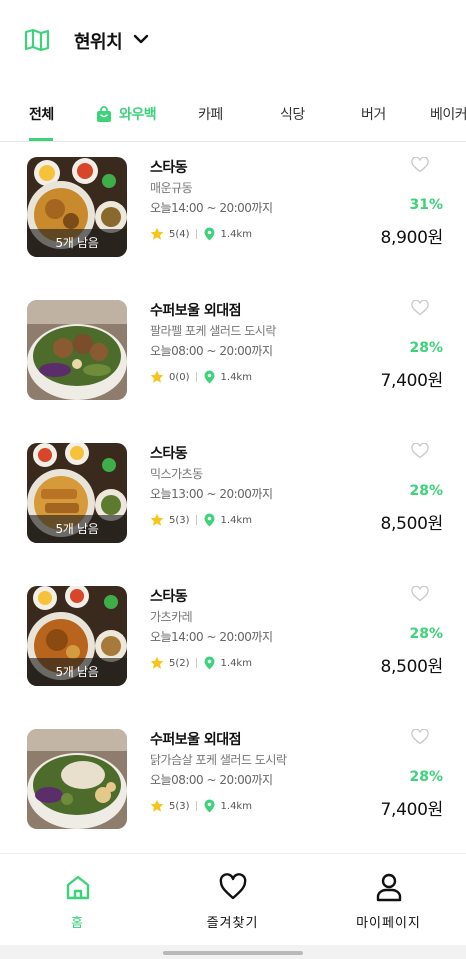  I want to click on rating-value: 5(2), so click(179, 663).